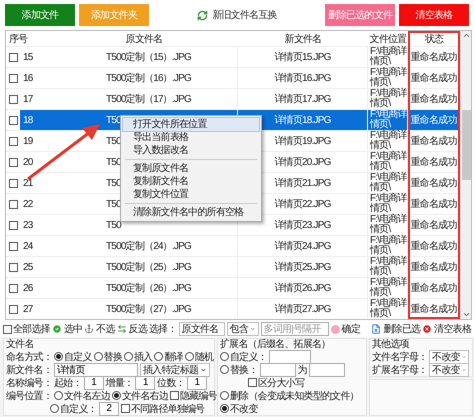  I want to click on refresh-icon, so click(202, 15).